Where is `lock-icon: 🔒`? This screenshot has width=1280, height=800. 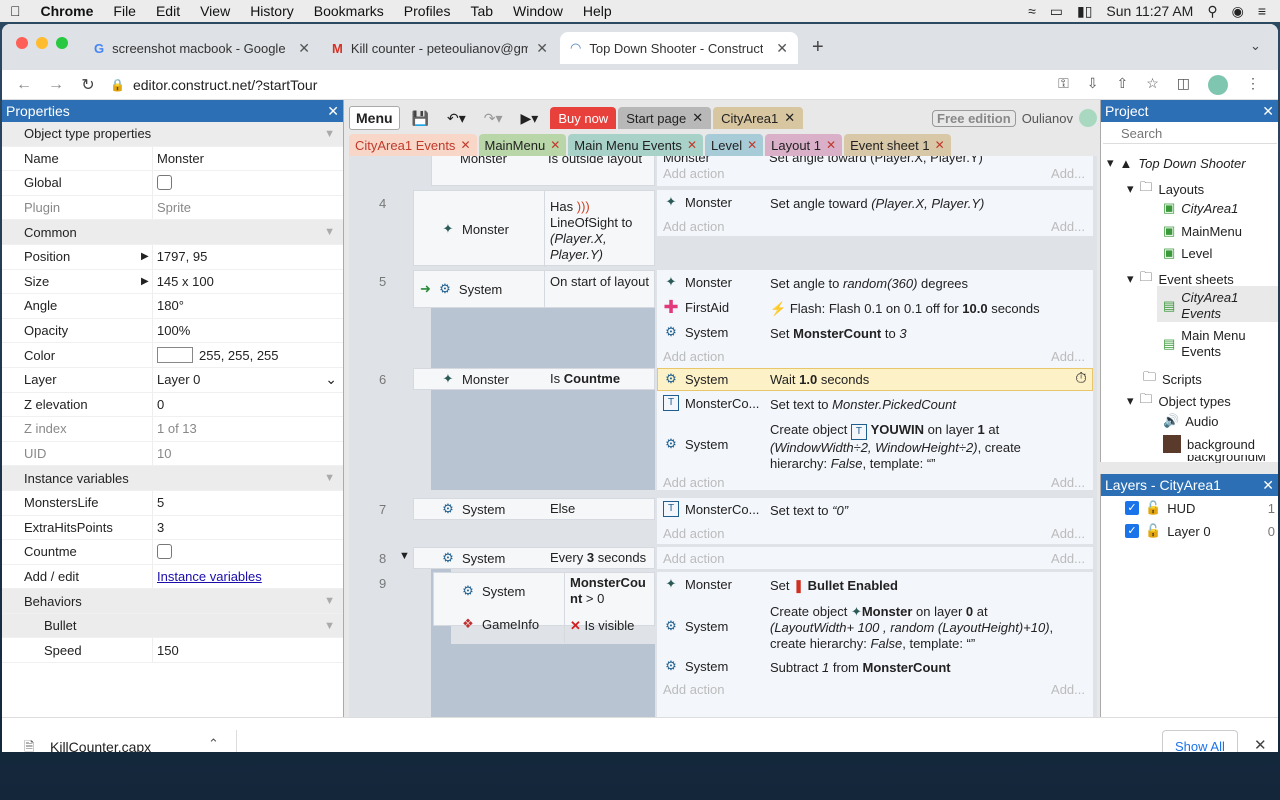 lock-icon: 🔒 is located at coordinates (117, 85).